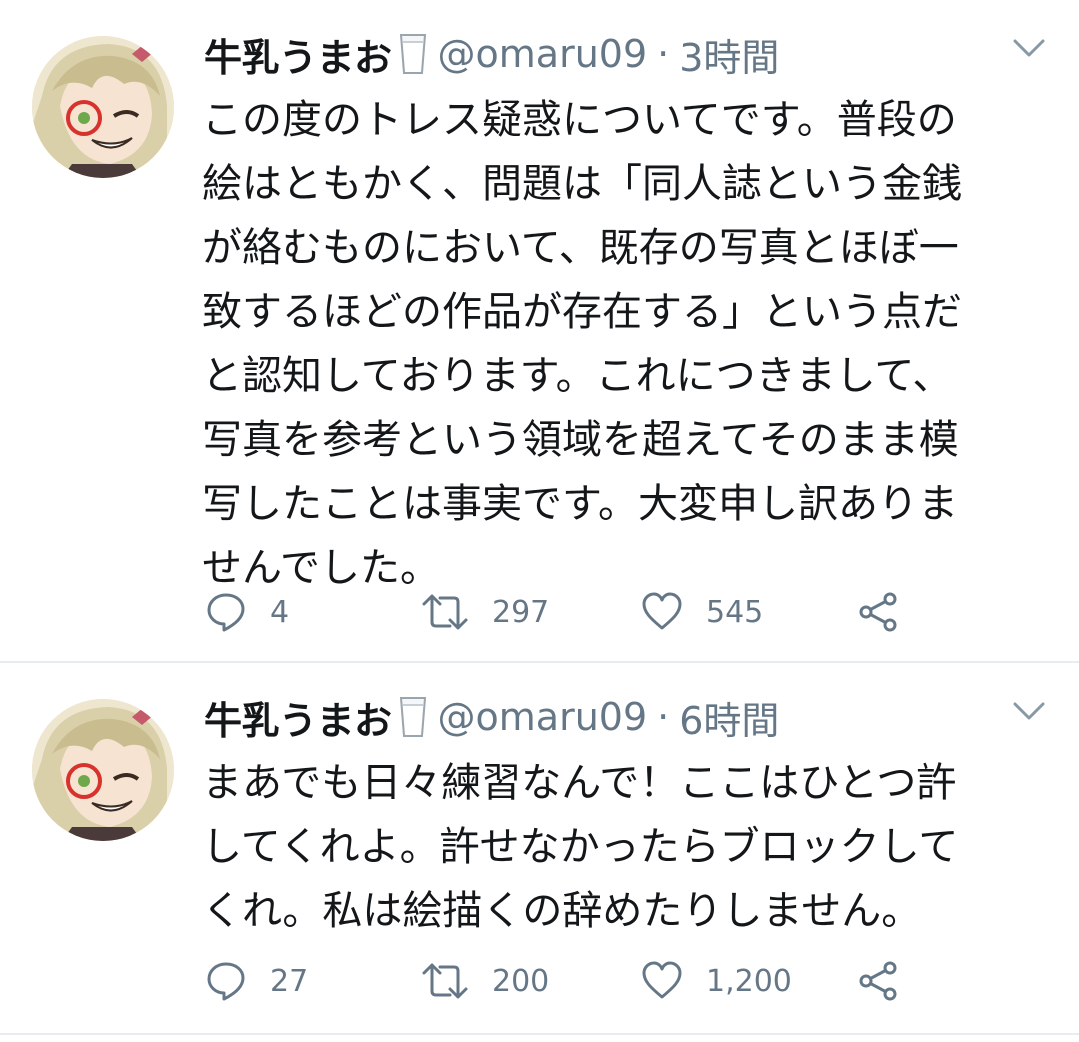 The height and width of the screenshot is (1042, 1079). Describe the element at coordinates (484, 981) in the screenshot. I see `retweet-button: 200` at that location.